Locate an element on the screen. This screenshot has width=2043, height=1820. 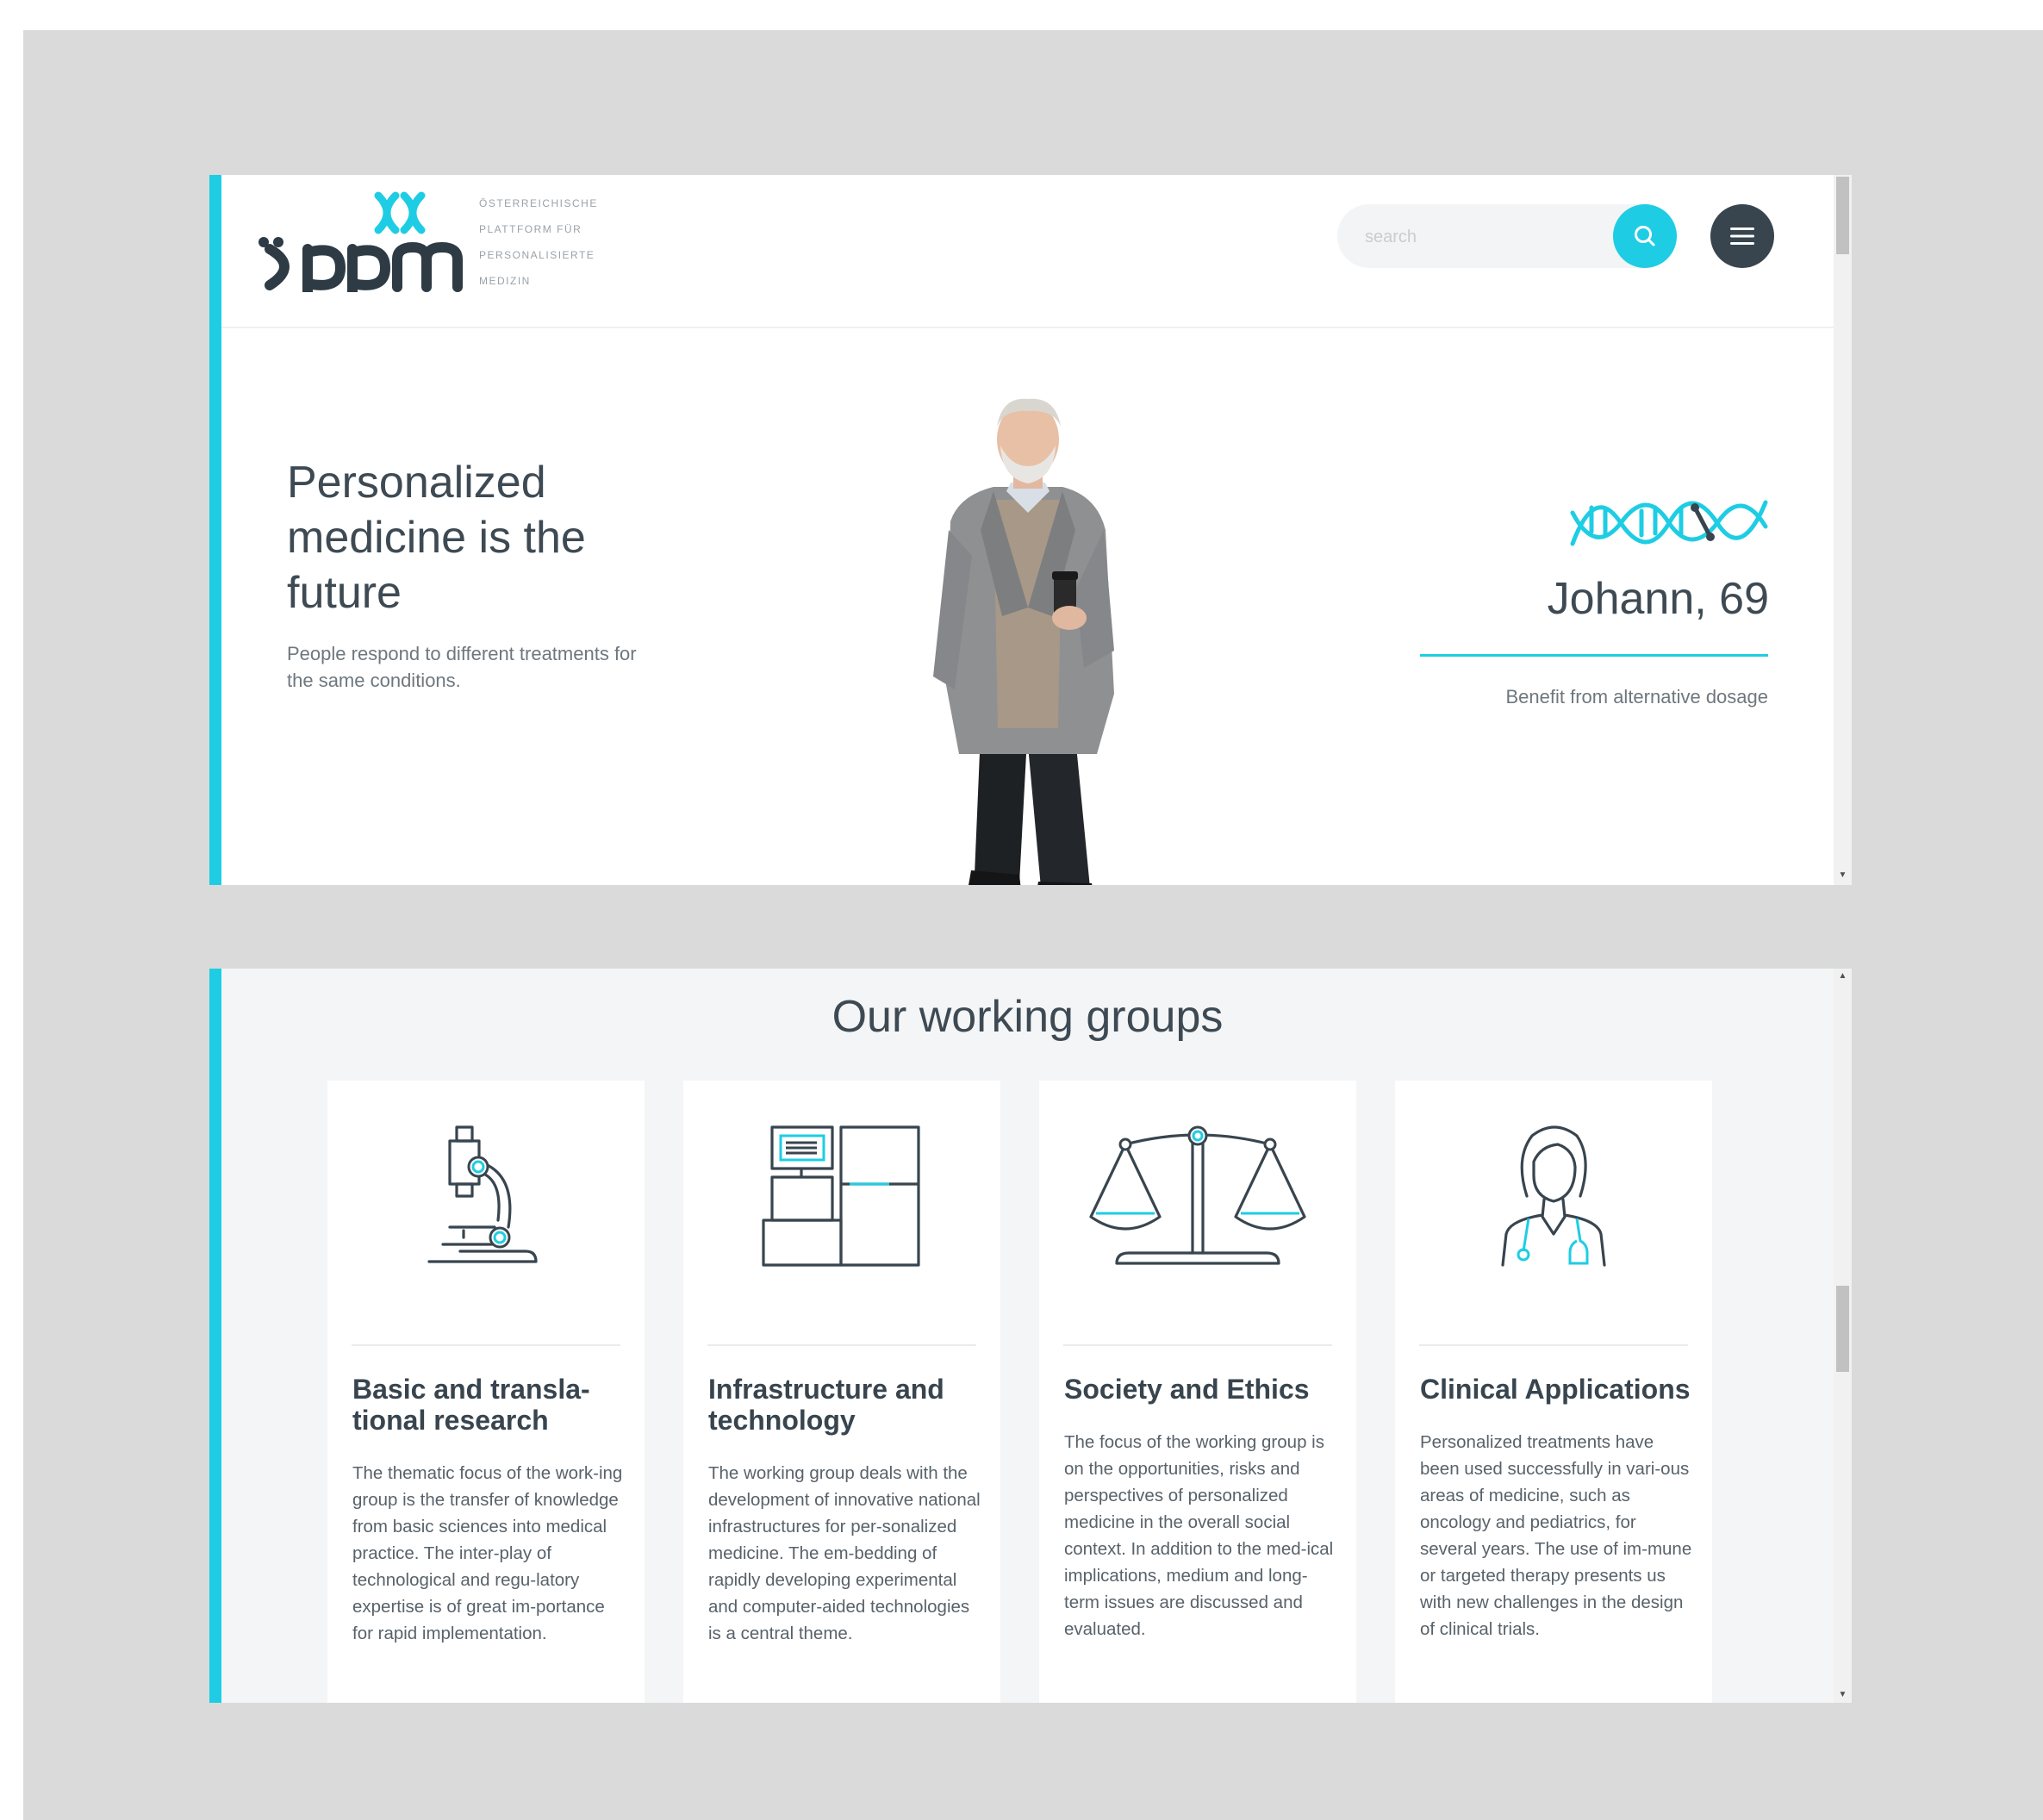
dna-icon is located at coordinates (1669, 523).